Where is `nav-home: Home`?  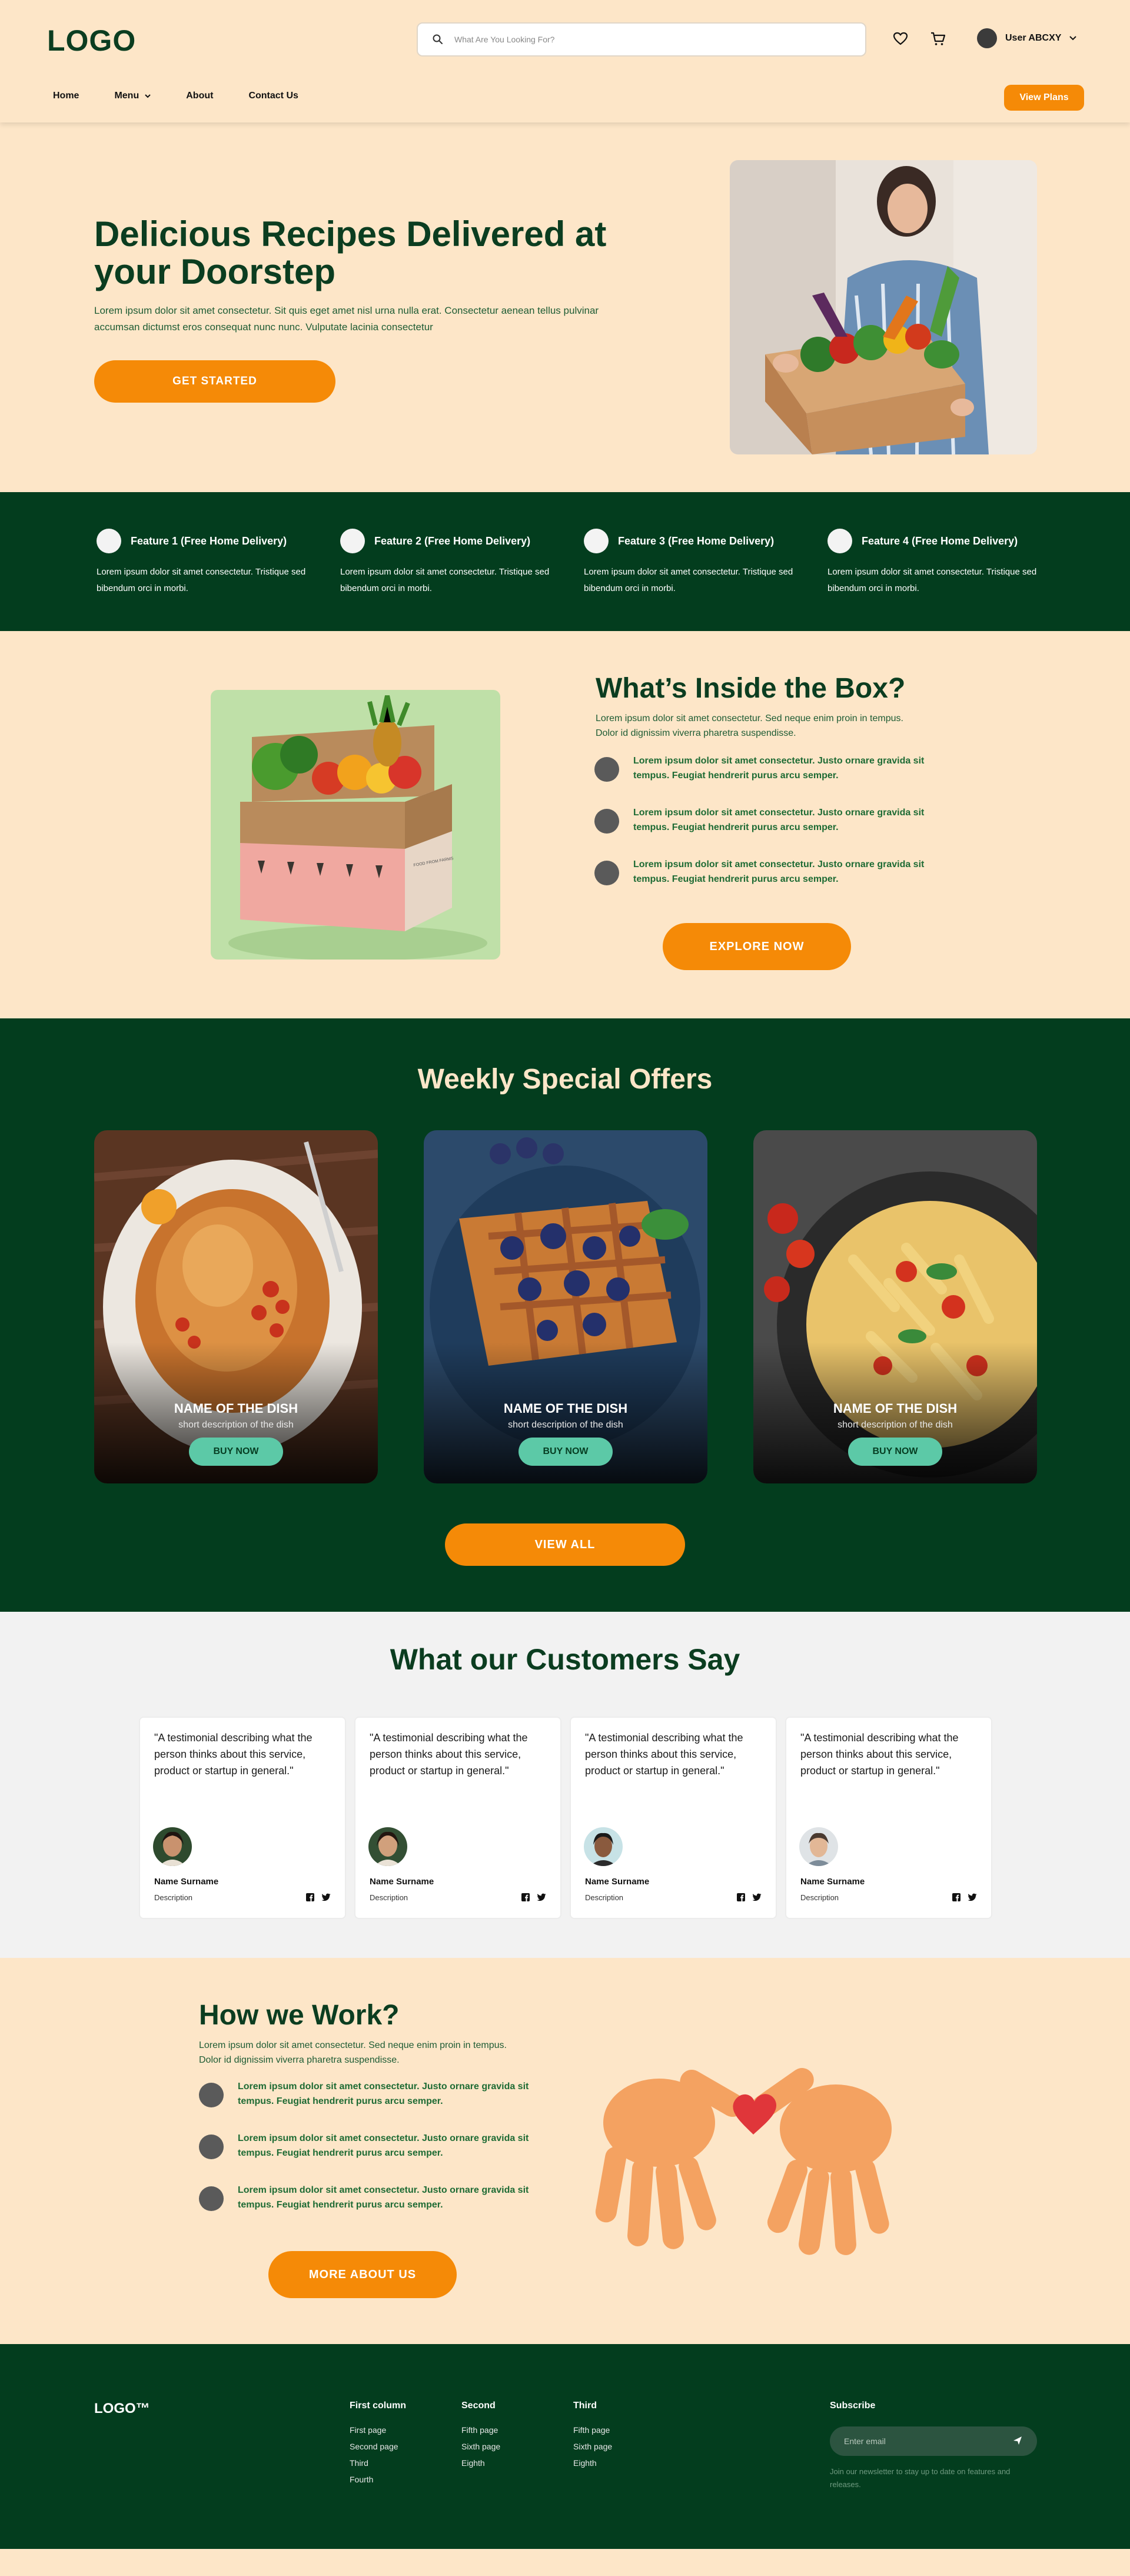
nav-home: Home is located at coordinates (66, 96).